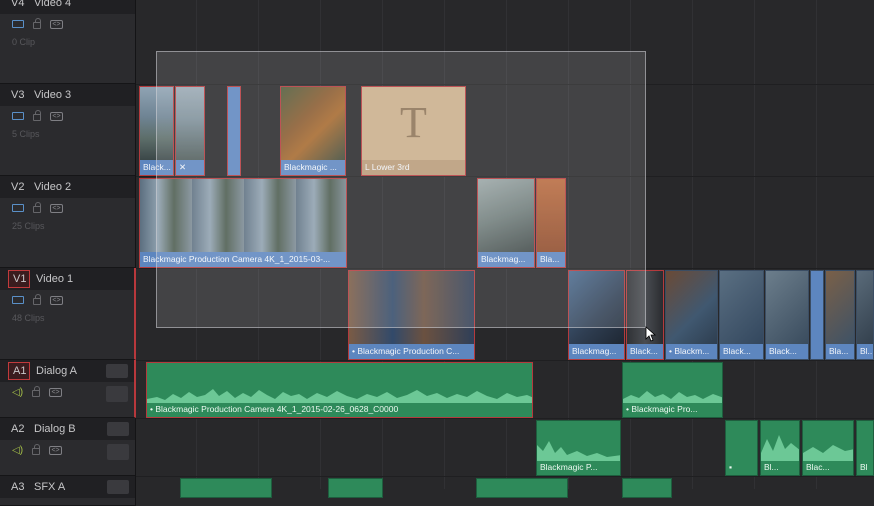 The image size is (874, 506). I want to click on track-header-a3: A3 SFX A, so click(68, 491).